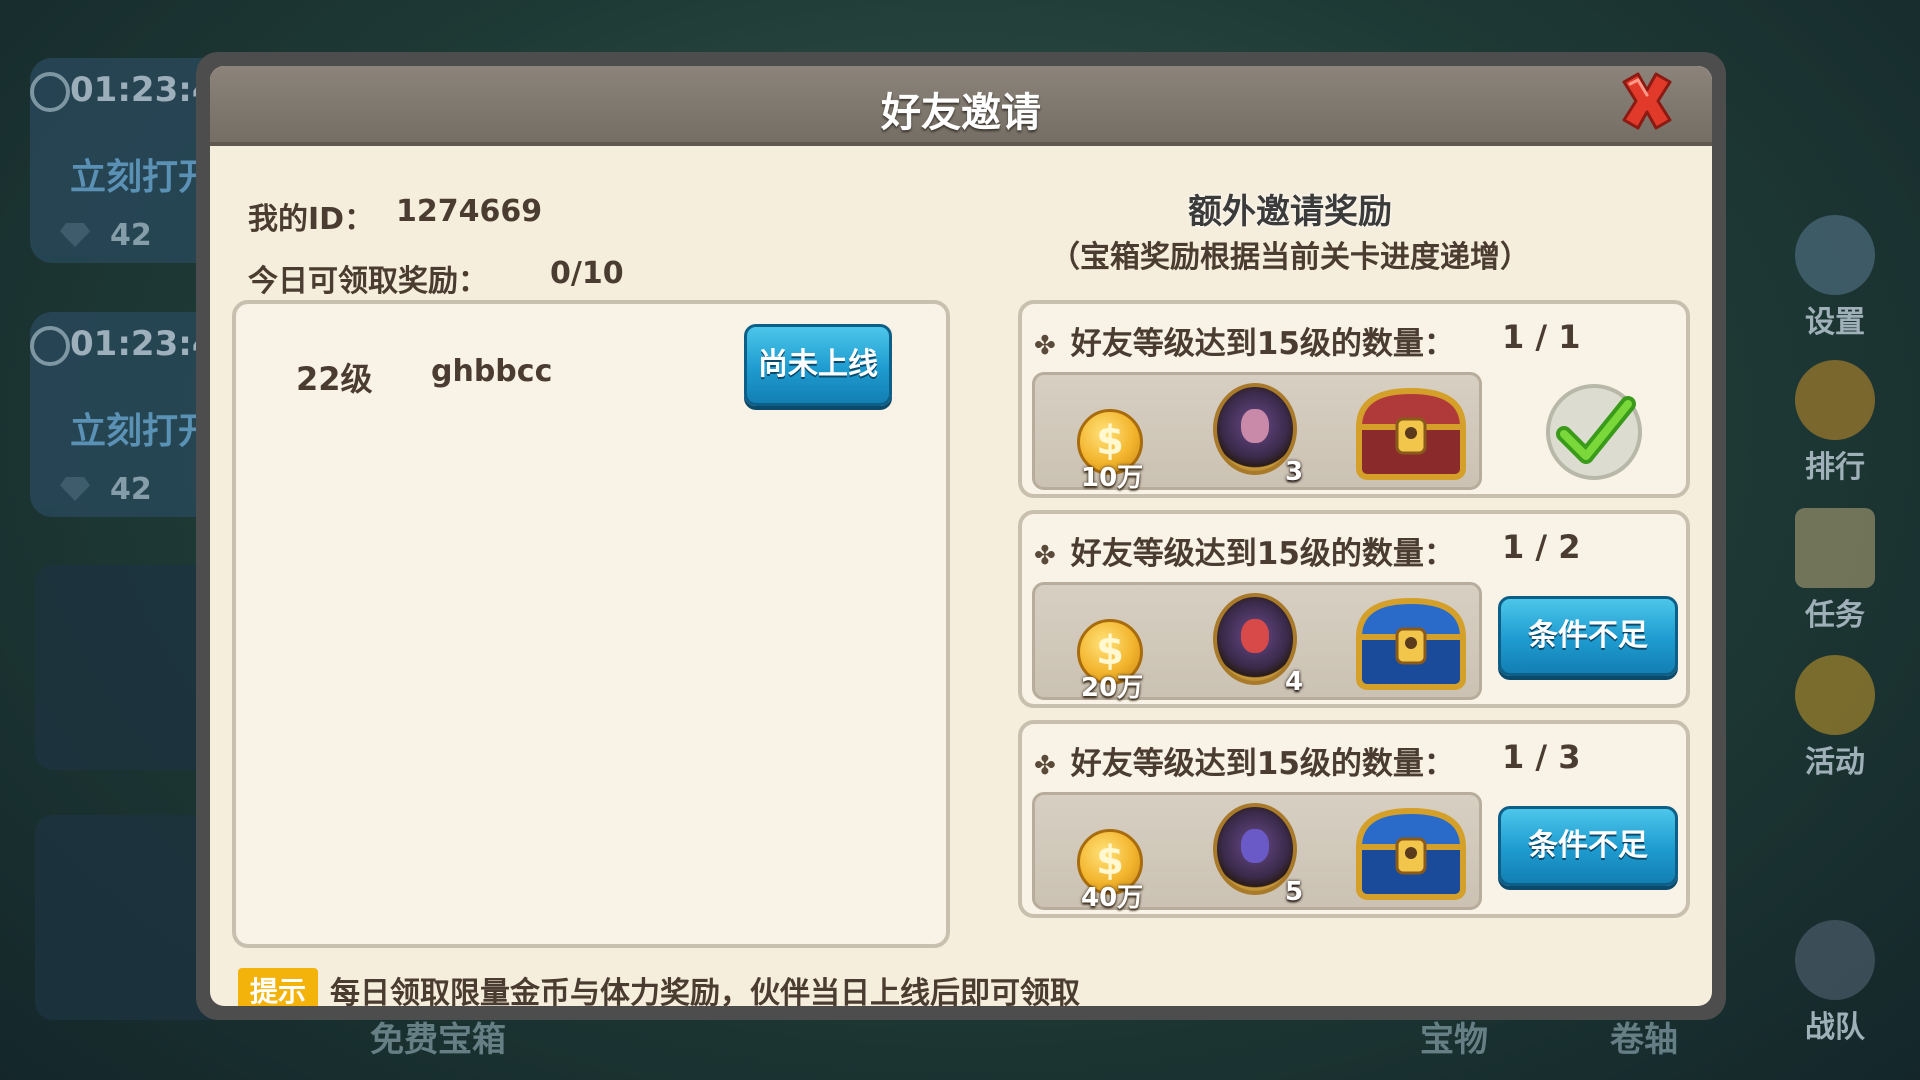 This screenshot has height=1080, width=1920. I want to click on side-menu-label: 排行, so click(1835, 467).